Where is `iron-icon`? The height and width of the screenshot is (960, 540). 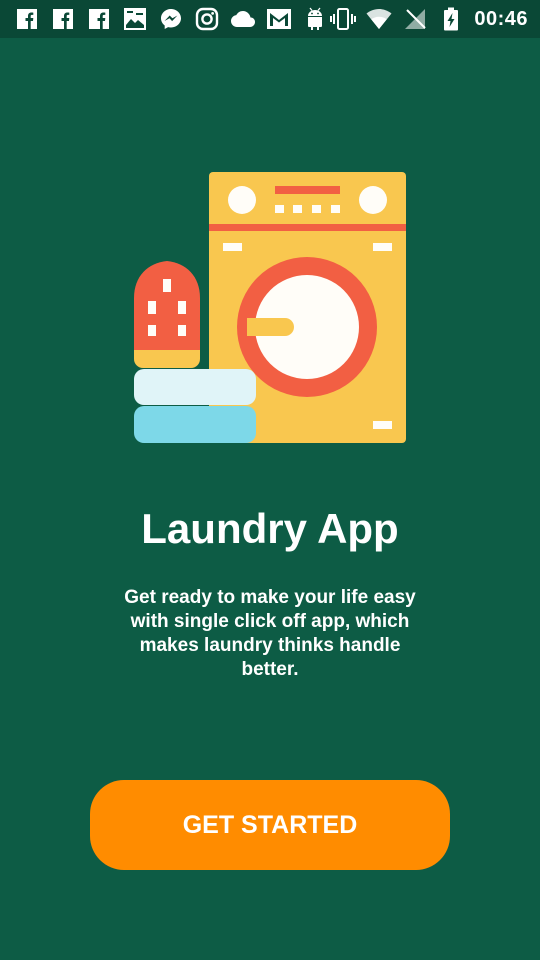 iron-icon is located at coordinates (167, 314).